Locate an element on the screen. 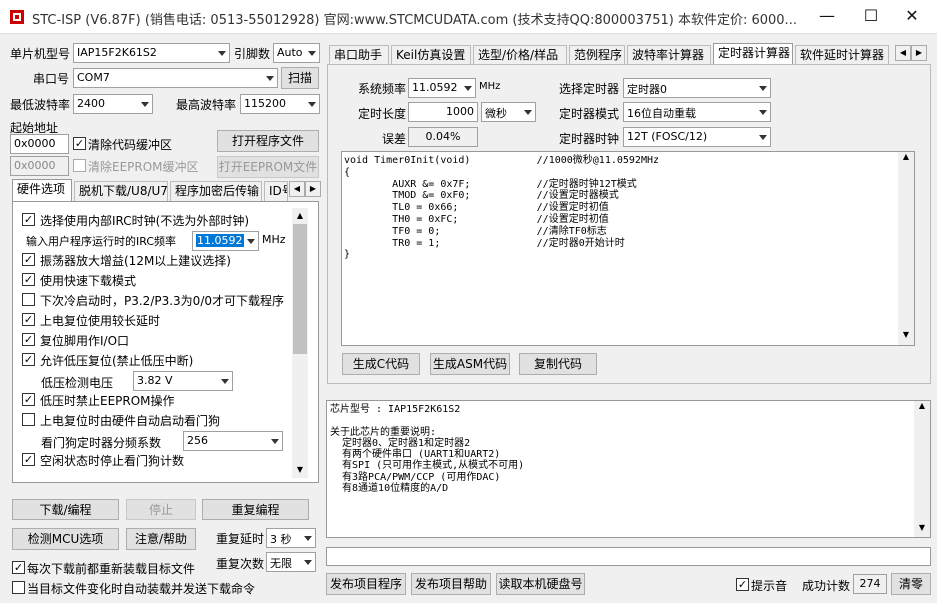 The width and height of the screenshot is (937, 603). open-program-button: 打开程序文件 is located at coordinates (268, 141).